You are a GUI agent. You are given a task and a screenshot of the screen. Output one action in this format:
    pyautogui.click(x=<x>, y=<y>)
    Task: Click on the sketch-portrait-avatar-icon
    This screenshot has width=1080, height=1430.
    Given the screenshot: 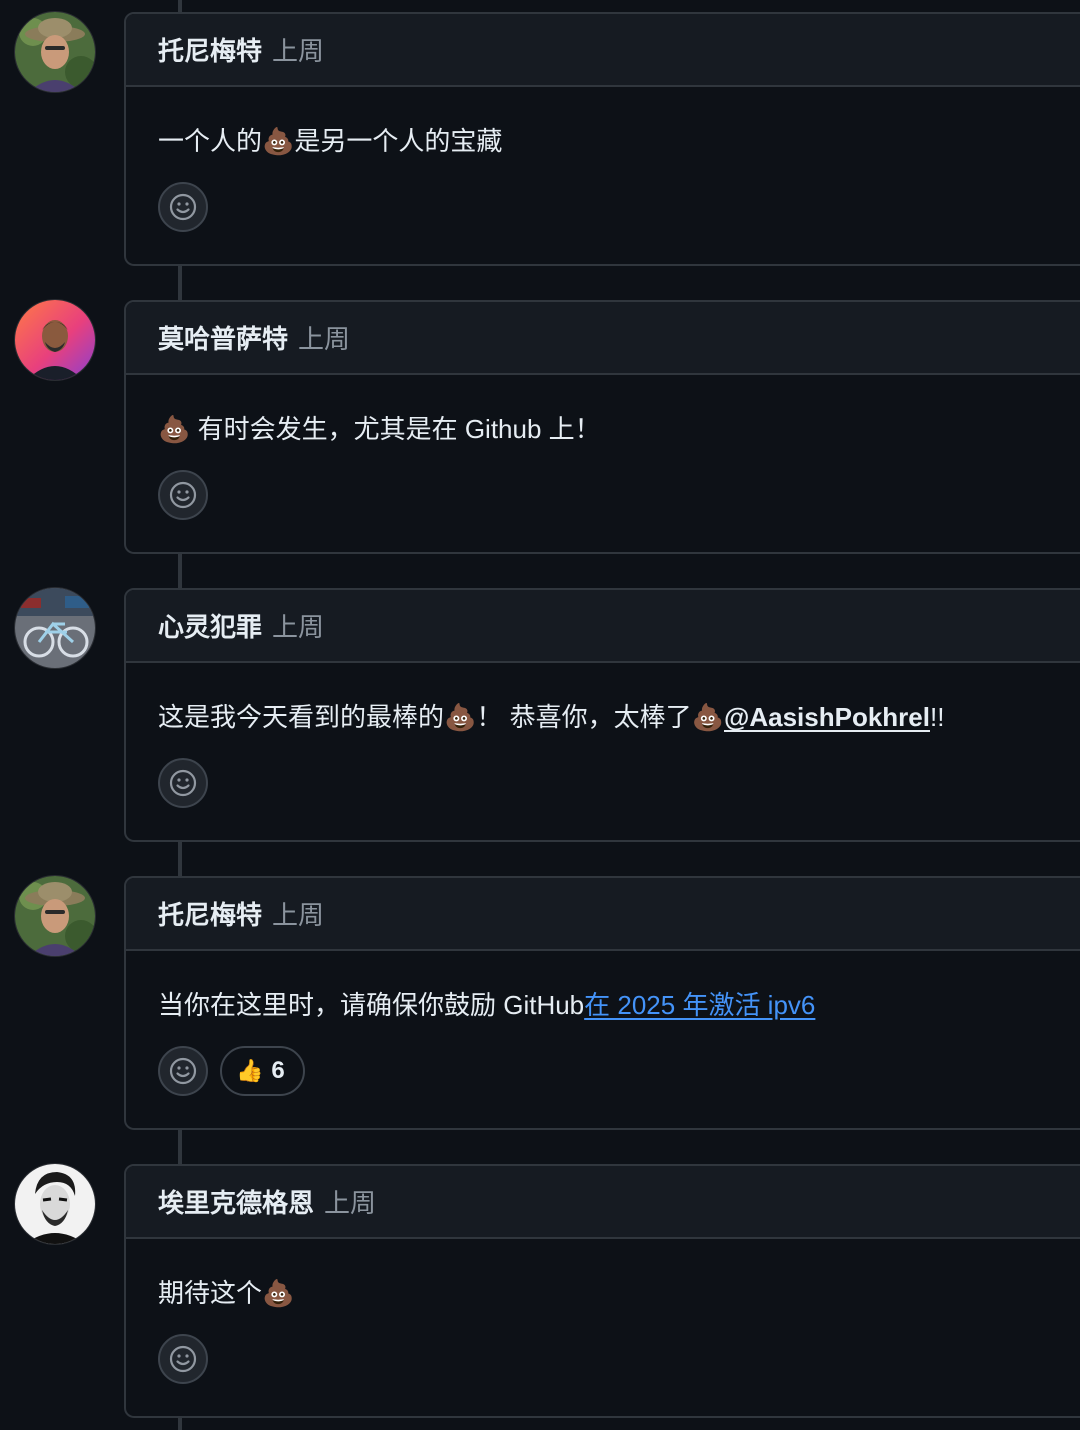 What is the action you would take?
    pyautogui.click(x=55, y=1204)
    